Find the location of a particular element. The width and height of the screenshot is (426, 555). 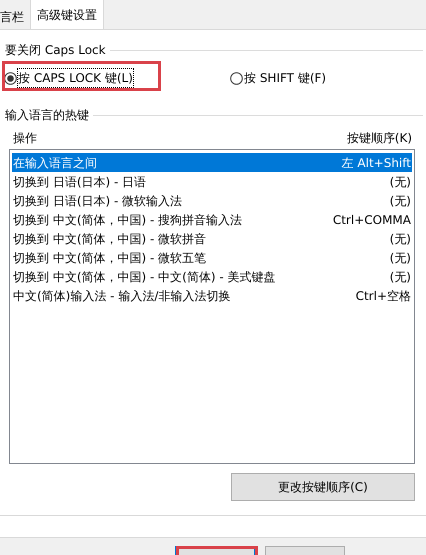

key-sequence-text: 左 Alt+Shift is located at coordinates (376, 163).